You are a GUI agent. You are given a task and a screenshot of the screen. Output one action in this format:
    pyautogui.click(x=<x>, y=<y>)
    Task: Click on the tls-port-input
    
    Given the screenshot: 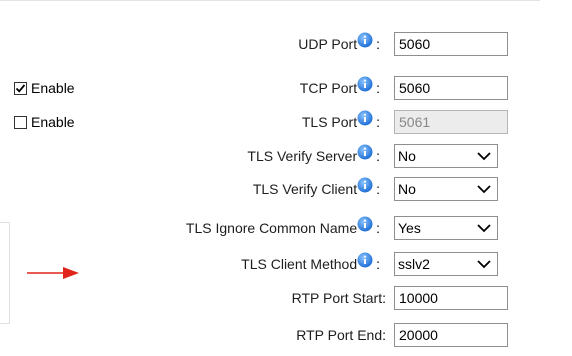 What is the action you would take?
    pyautogui.click(x=451, y=122)
    